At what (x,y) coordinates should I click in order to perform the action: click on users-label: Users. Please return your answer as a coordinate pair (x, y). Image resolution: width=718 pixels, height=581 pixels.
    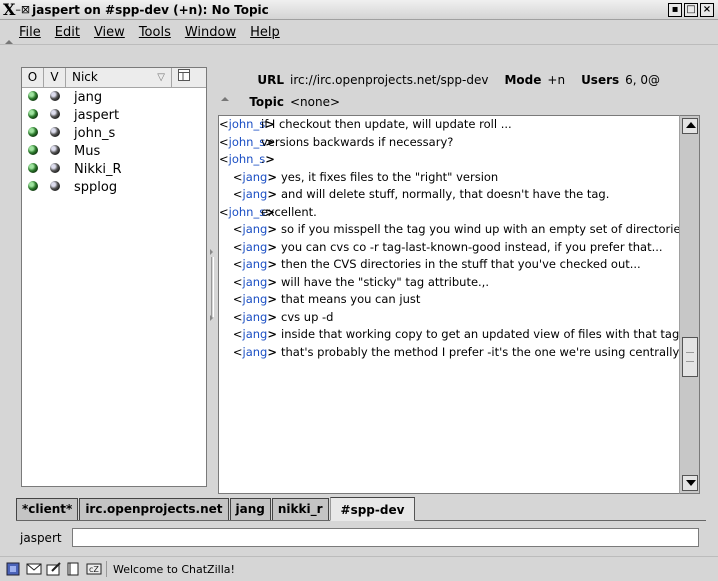
    Looking at the image, I should click on (600, 80).